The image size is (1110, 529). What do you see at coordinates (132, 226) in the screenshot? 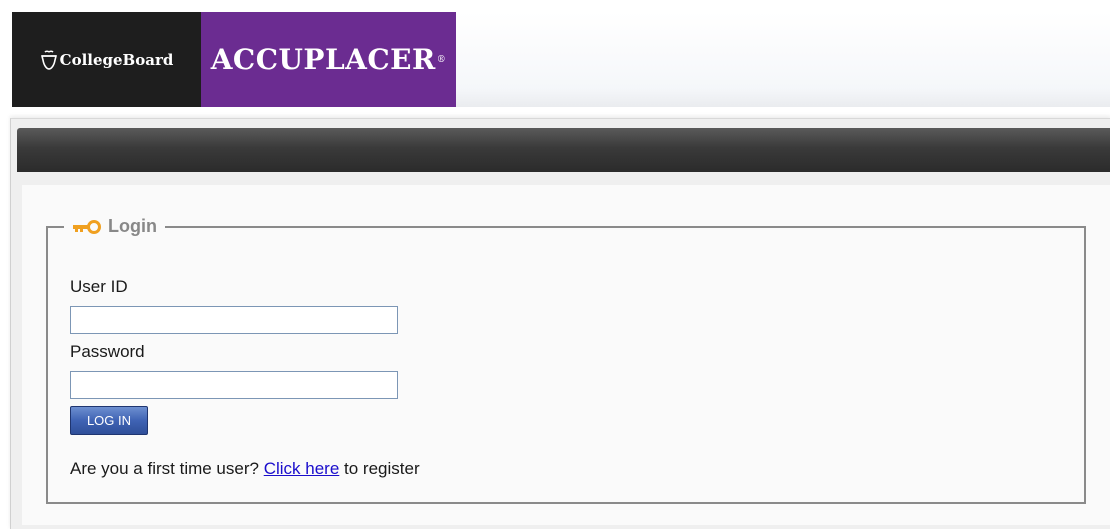
I see `login-legend-text: Login` at bounding box center [132, 226].